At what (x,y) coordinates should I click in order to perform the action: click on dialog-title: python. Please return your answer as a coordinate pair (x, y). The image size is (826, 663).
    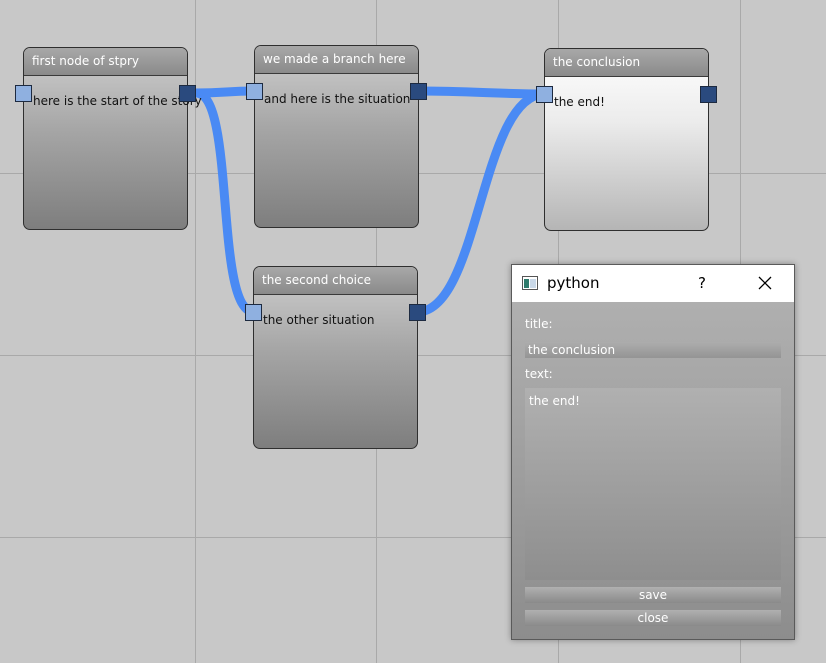
    Looking at the image, I should click on (573, 283).